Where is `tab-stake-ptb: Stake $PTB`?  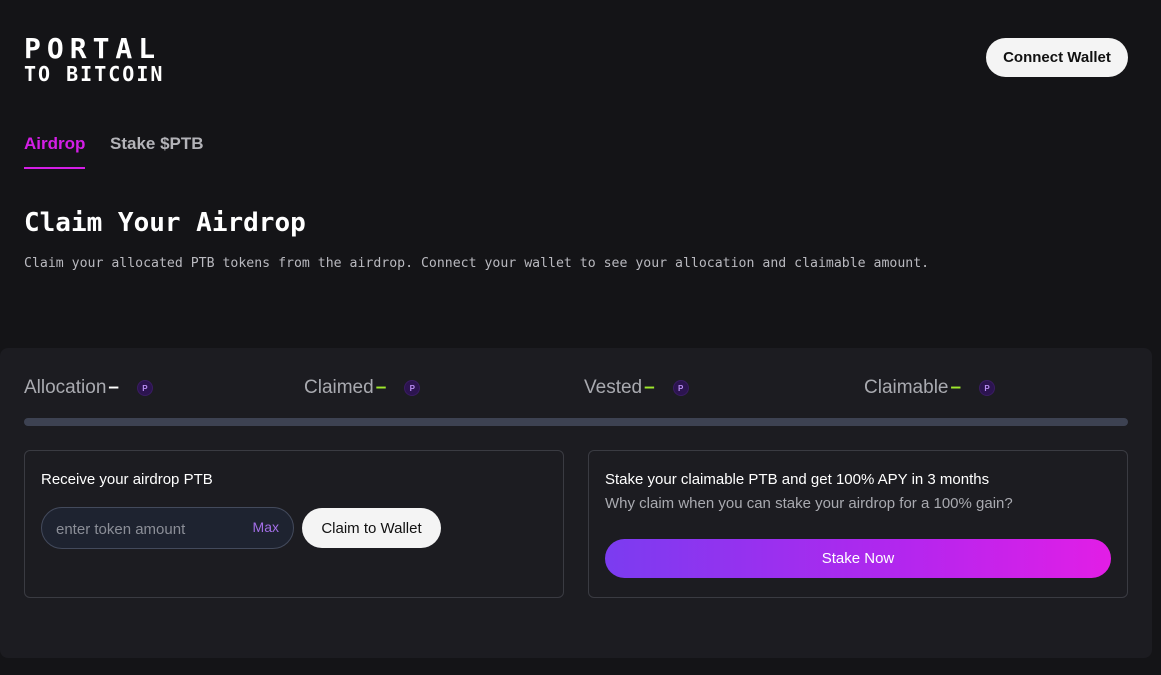 tab-stake-ptb: Stake $PTB is located at coordinates (157, 150).